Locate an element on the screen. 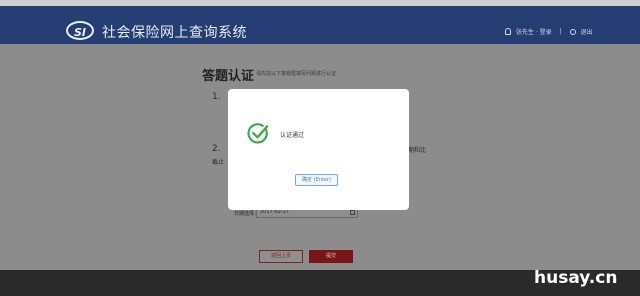  user-icon is located at coordinates (508, 31).